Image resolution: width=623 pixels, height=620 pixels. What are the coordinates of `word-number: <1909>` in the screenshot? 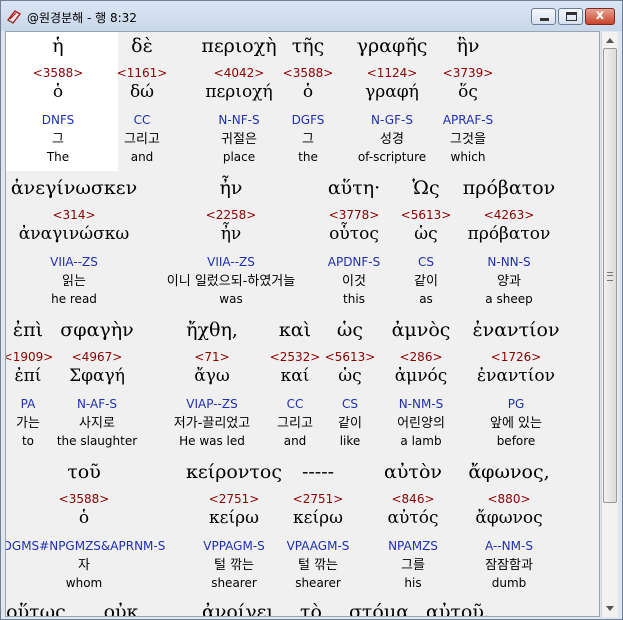 It's located at (29, 357).